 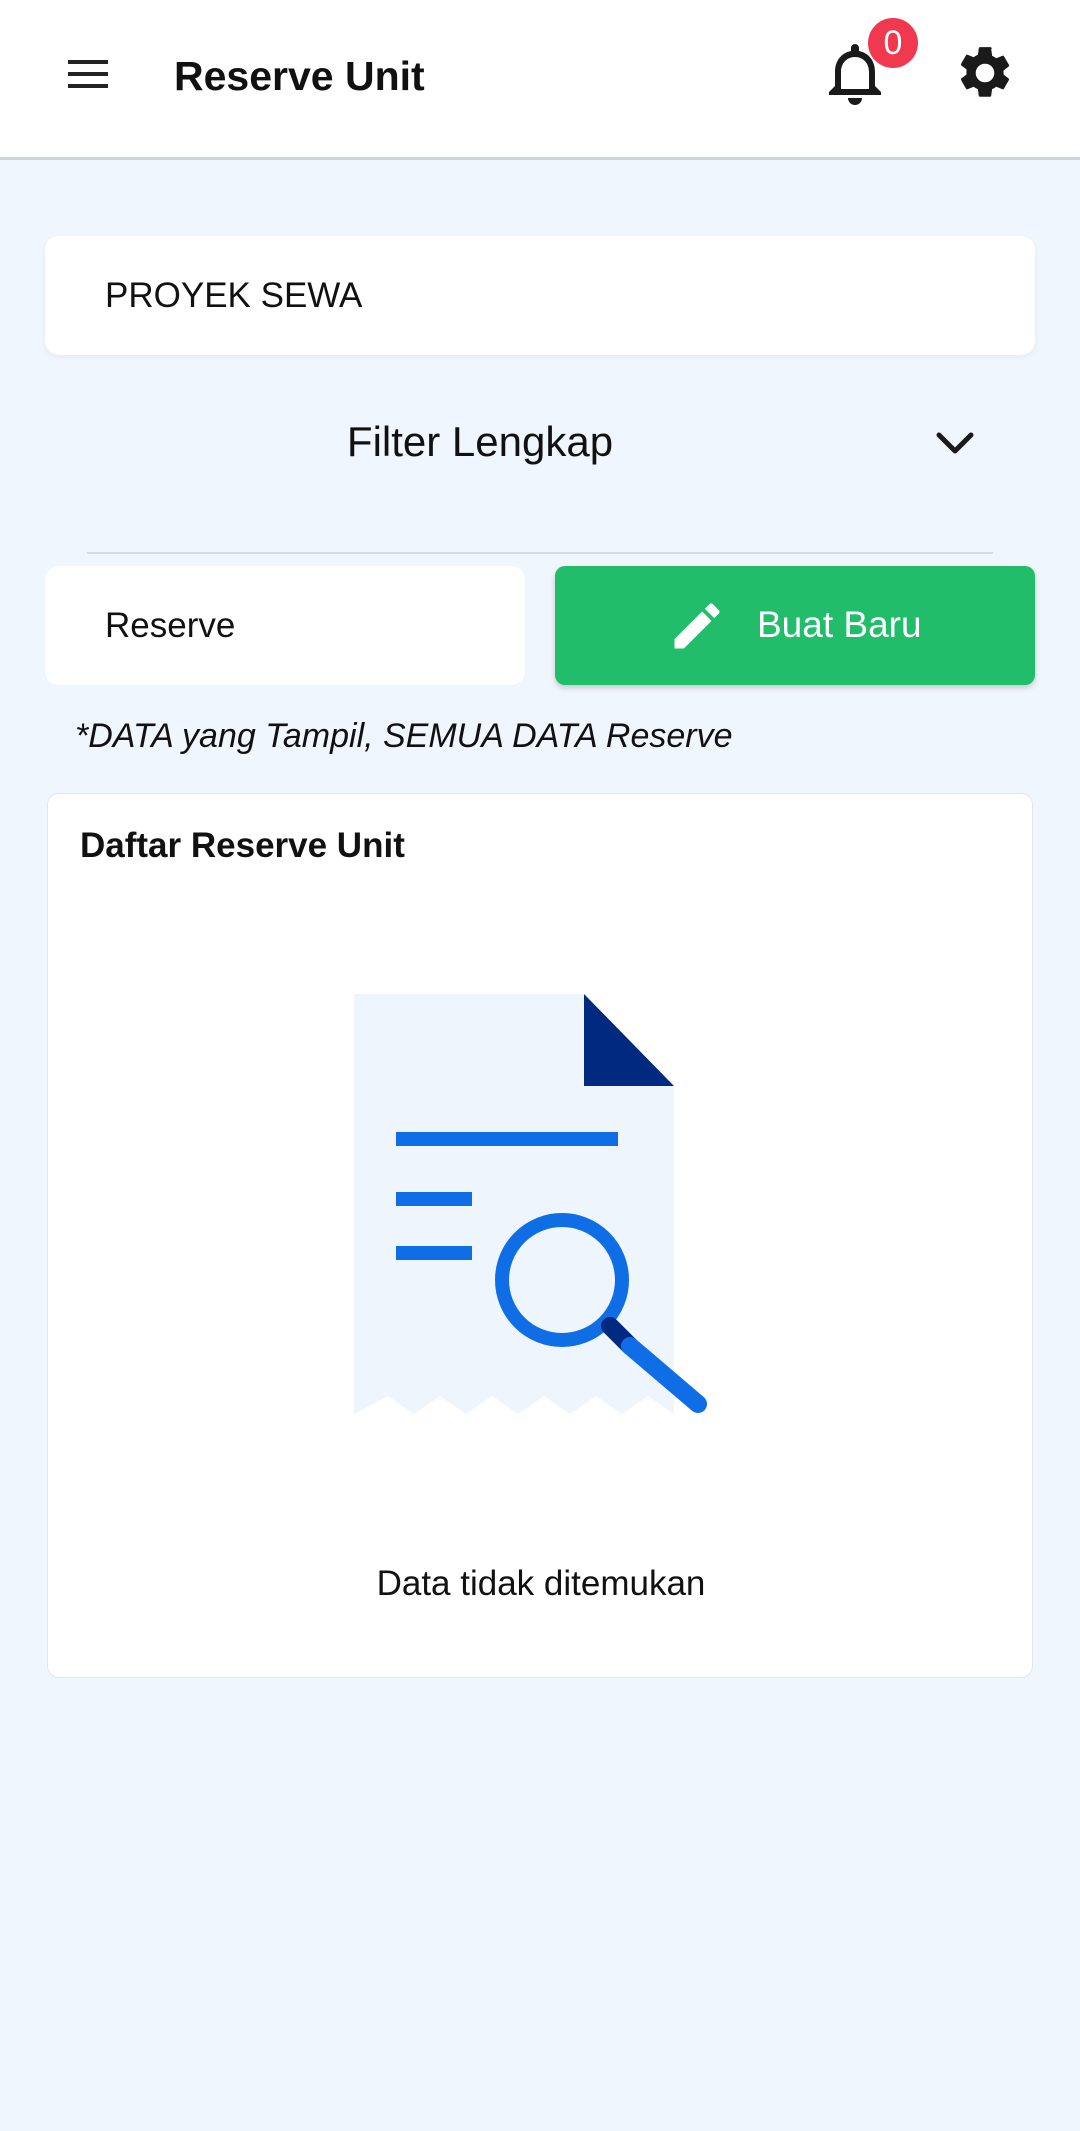 What do you see at coordinates (404, 736) in the screenshot?
I see `data-note: *DATA yang Tampil, SEMUA DATA Reserve` at bounding box center [404, 736].